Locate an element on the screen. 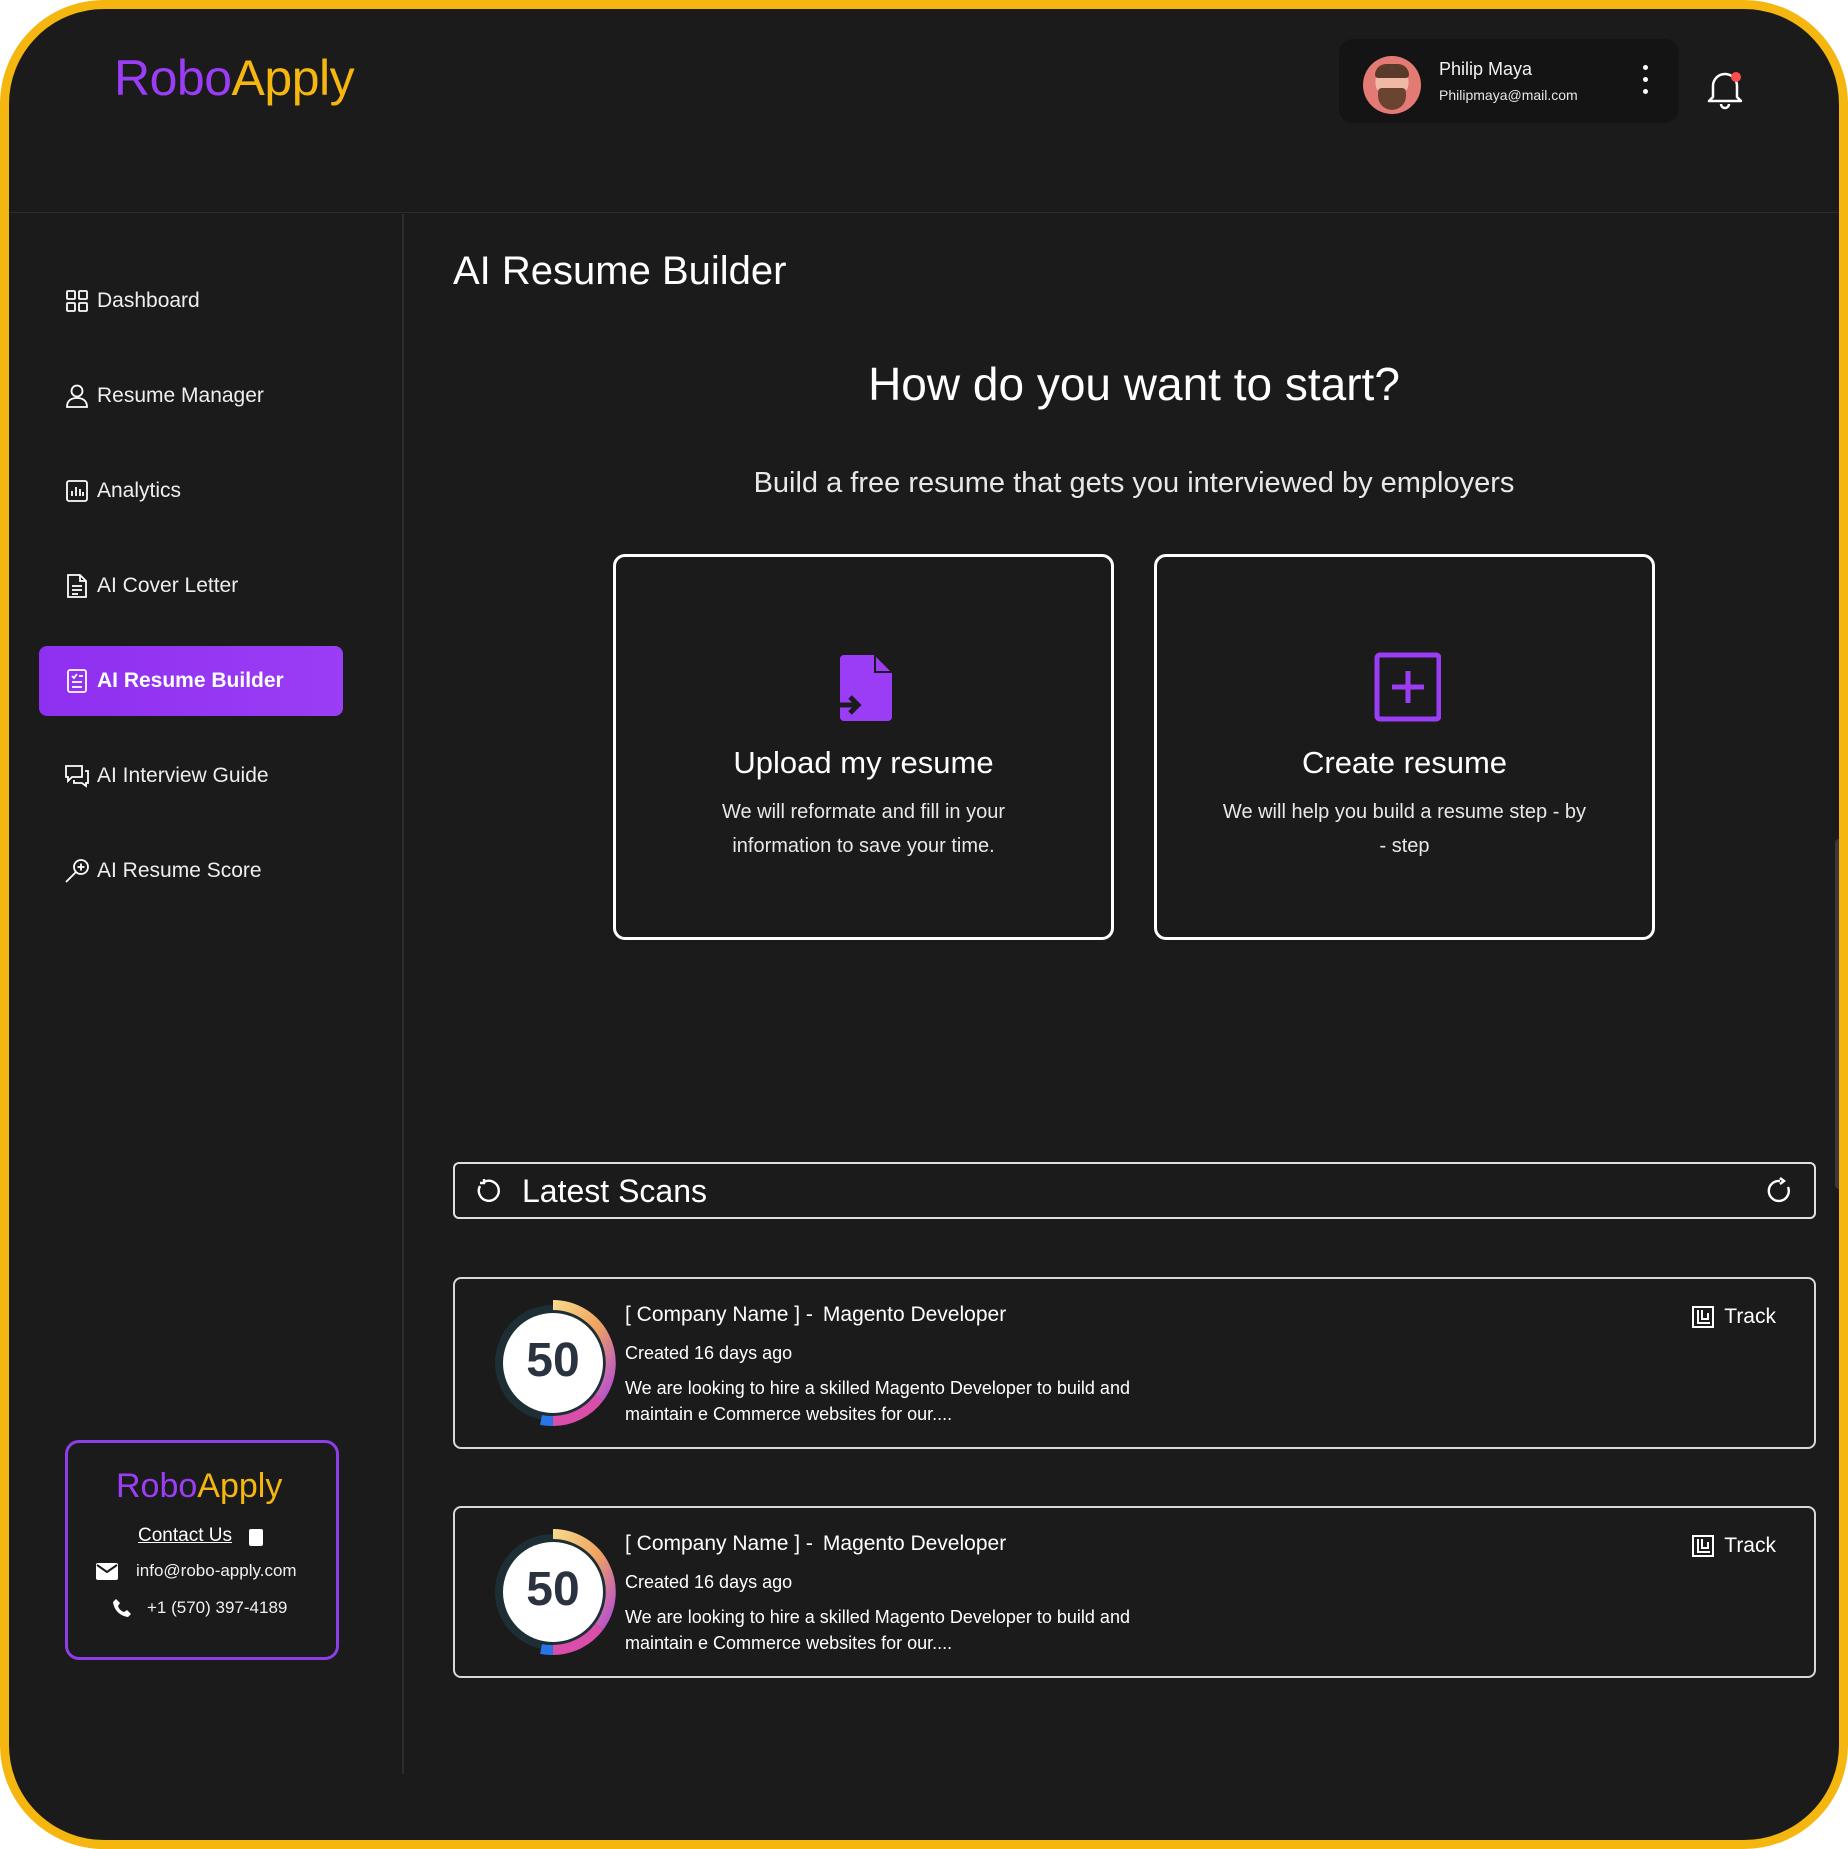 This screenshot has width=1848, height=1849. user-name: Philip Maya is located at coordinates (1486, 69).